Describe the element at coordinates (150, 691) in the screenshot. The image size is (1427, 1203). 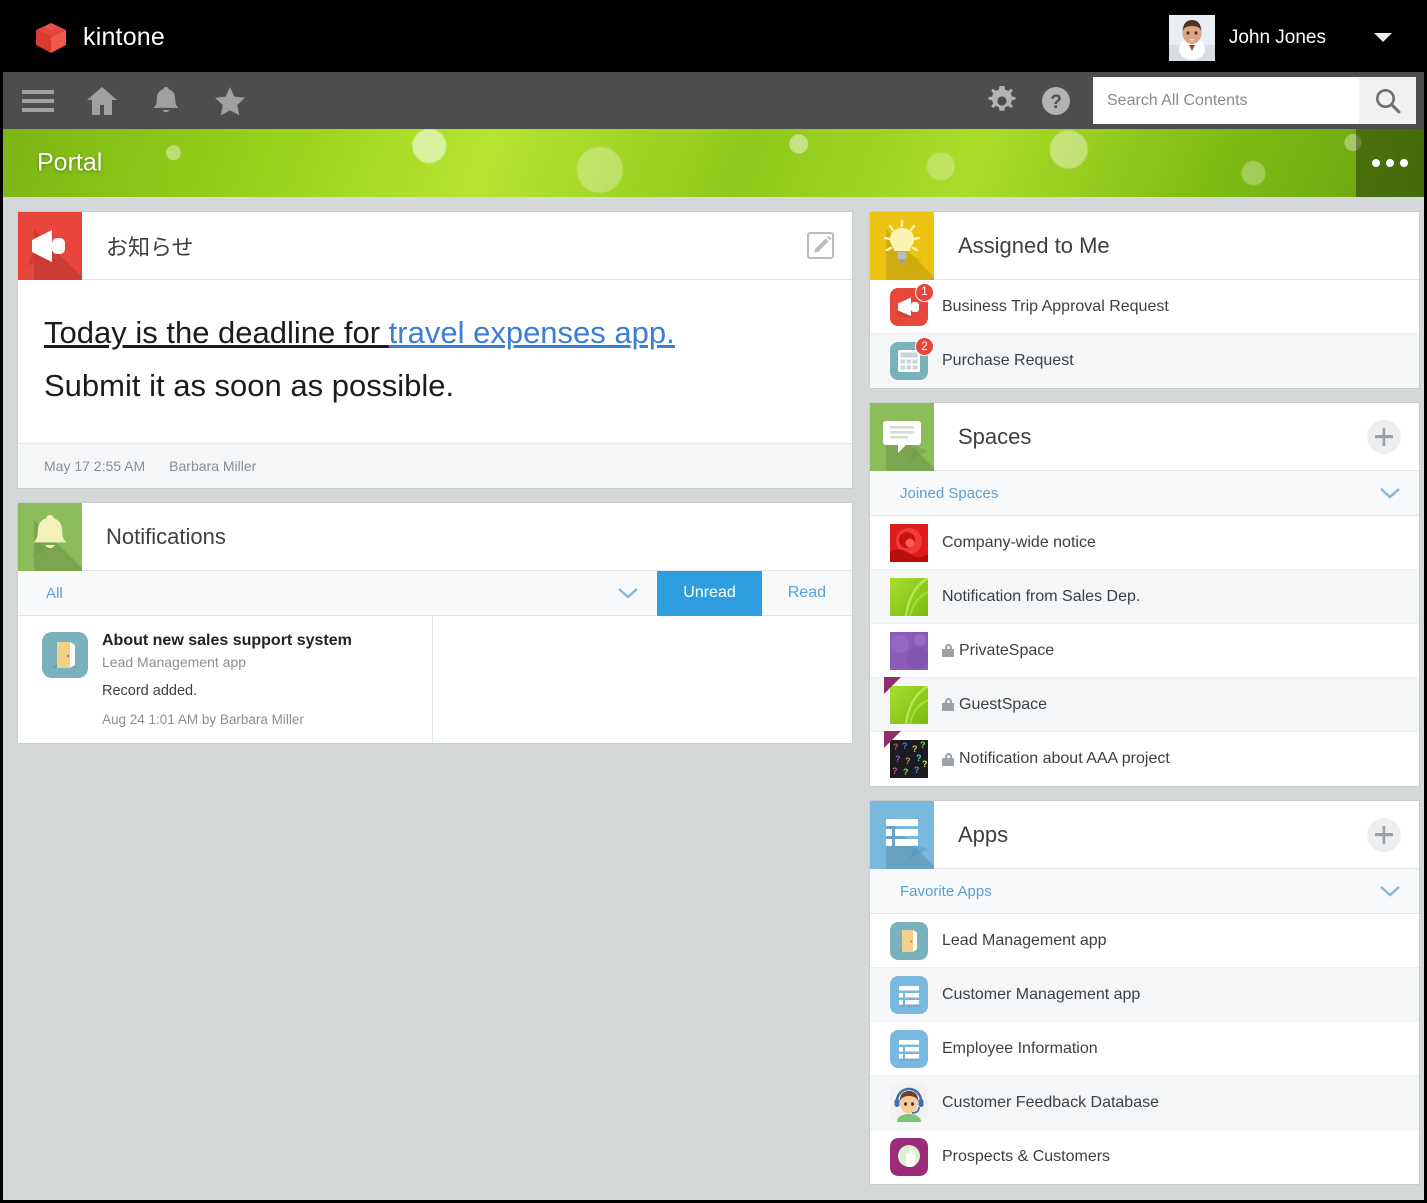
I see `notification-message: Record added.` at that location.